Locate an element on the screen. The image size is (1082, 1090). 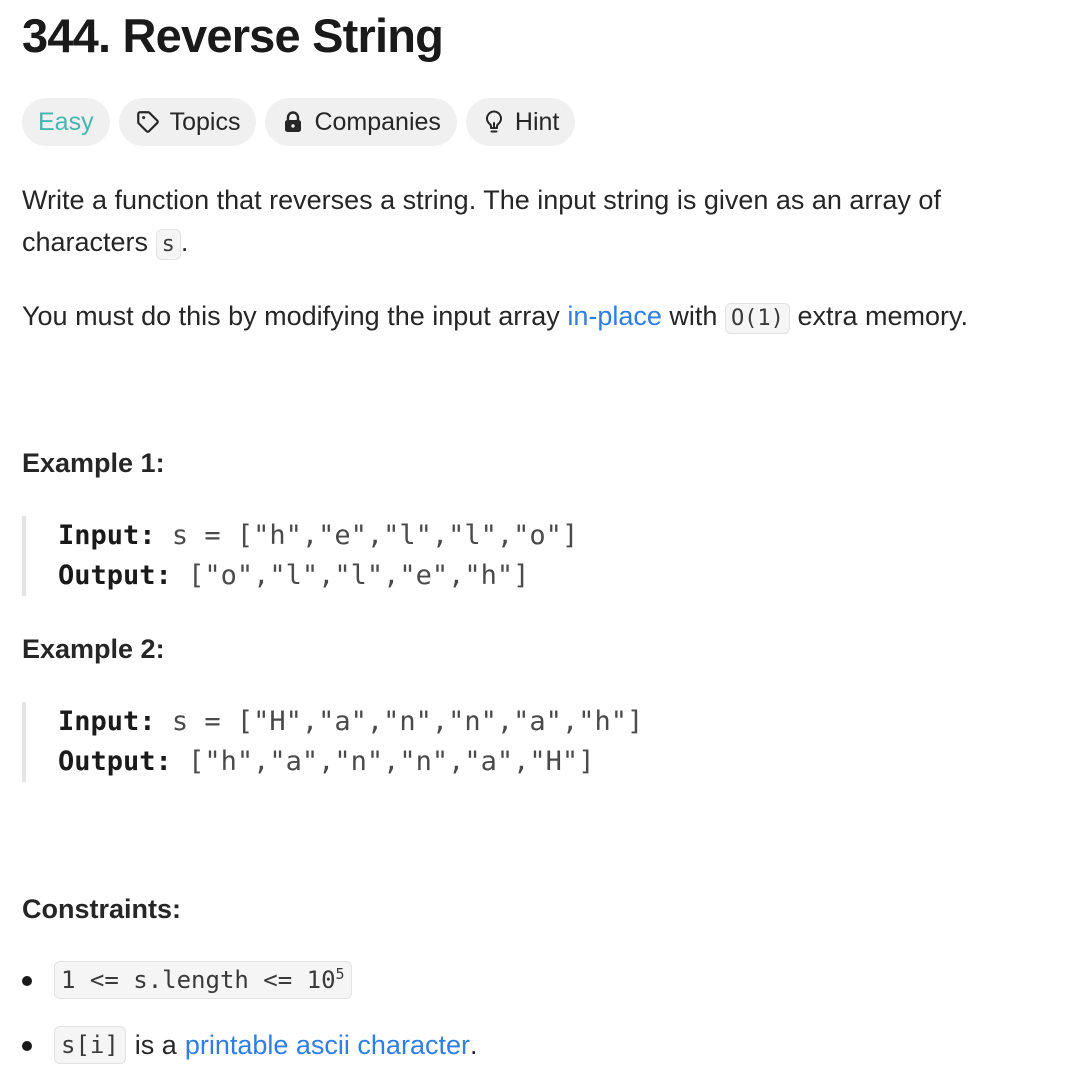
example-2-output-label: Output: is located at coordinates (115, 761).